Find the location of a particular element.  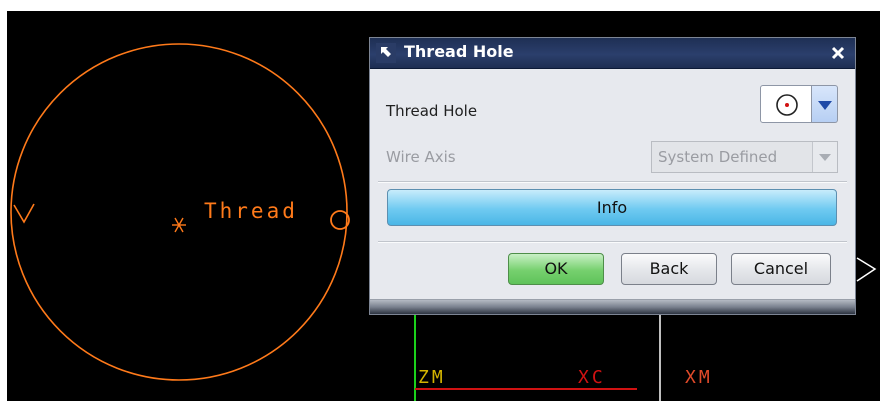

cancel-button: Cancel is located at coordinates (781, 269).